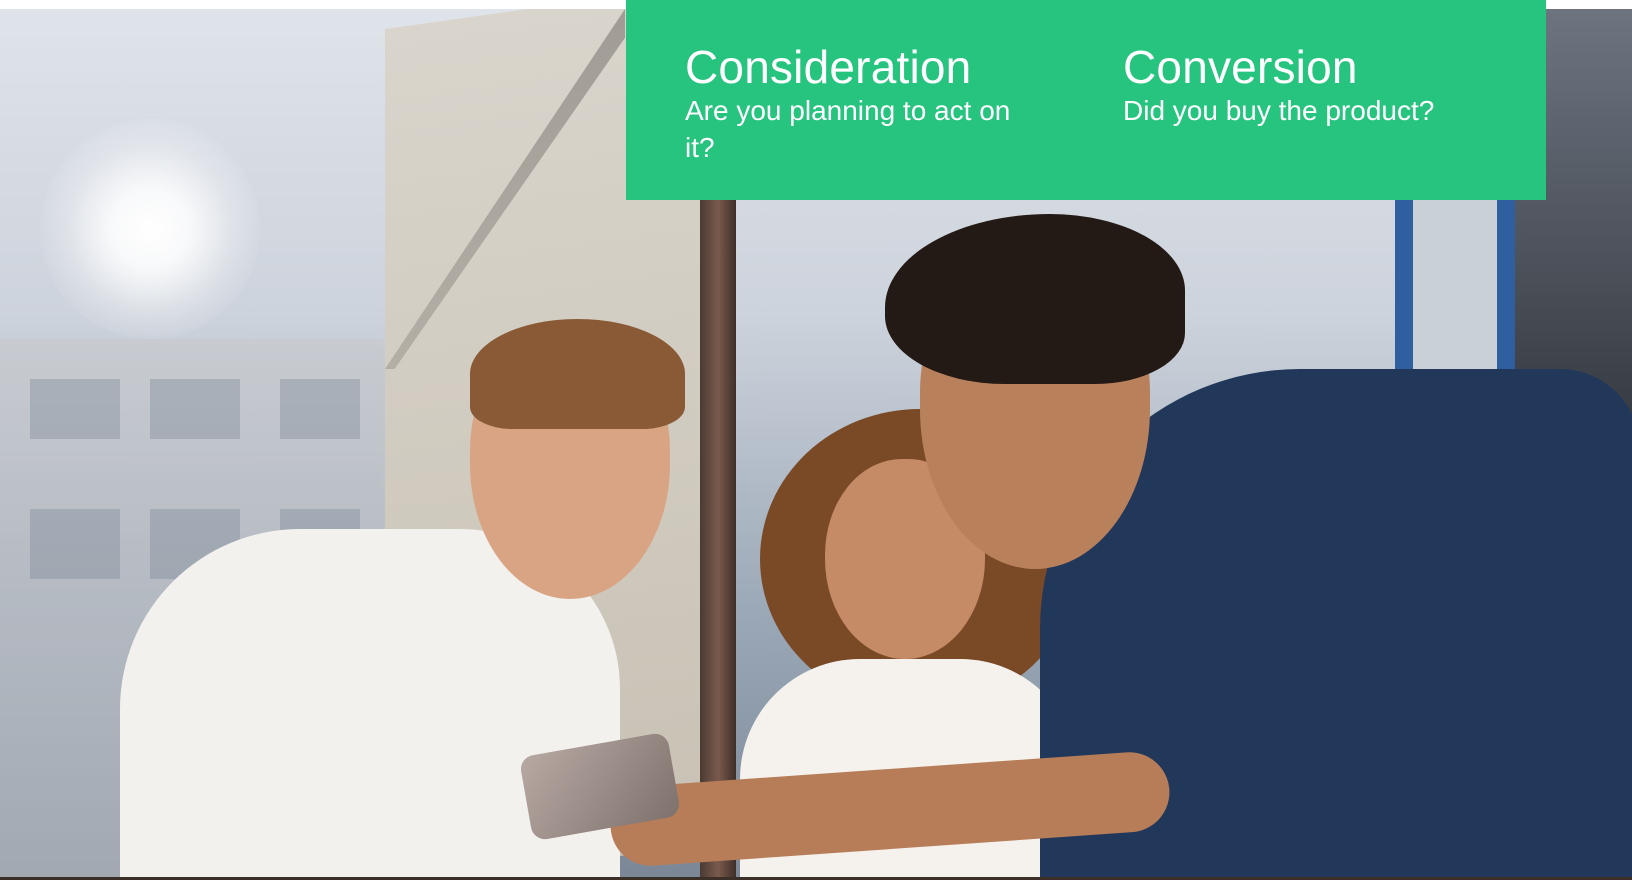 Image resolution: width=1632 pixels, height=880 pixels. Describe the element at coordinates (1035, 299) in the screenshot. I see `man-right-hair` at that location.